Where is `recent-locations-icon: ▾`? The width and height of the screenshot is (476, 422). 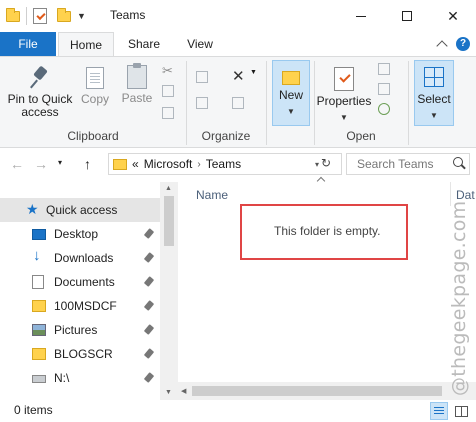 recent-locations-icon: ▾ is located at coordinates (60, 162).